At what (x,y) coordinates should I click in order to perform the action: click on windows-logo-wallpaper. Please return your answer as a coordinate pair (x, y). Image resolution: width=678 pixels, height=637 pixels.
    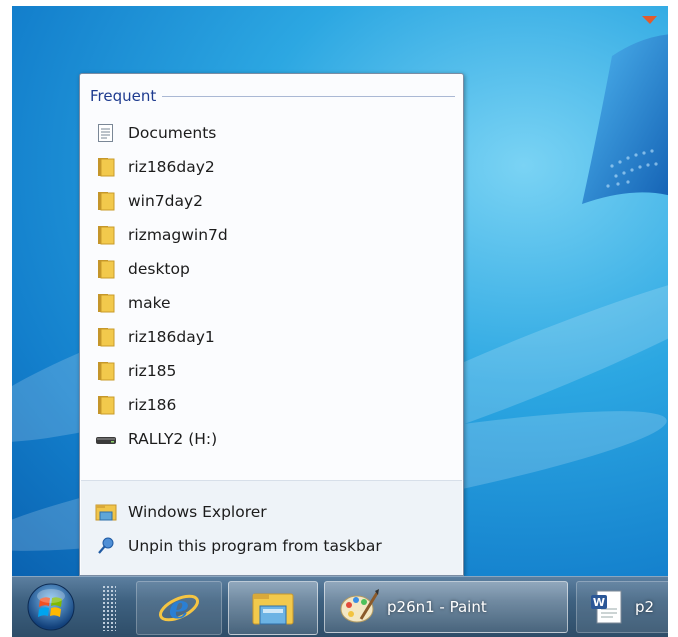
    Looking at the image, I should click on (625, 110).